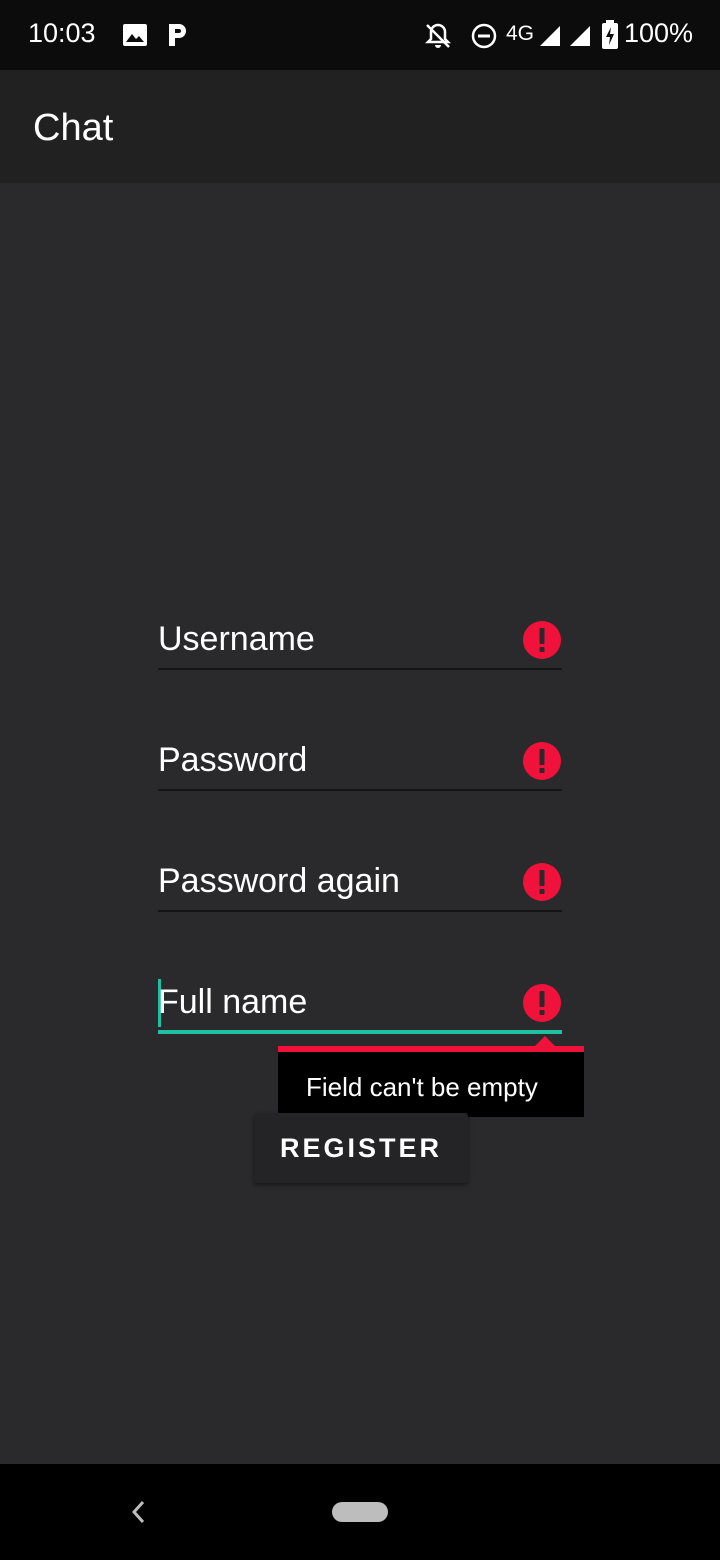  I want to click on error-message: Field can't be empty, so click(422, 1087).